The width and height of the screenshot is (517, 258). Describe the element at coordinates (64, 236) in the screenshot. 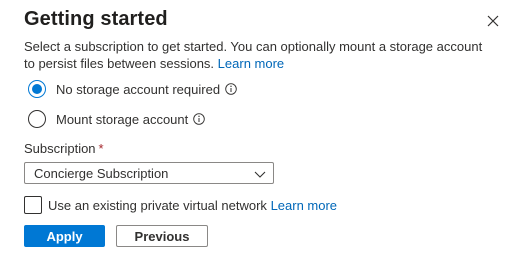

I see `apply-button: Apply` at that location.